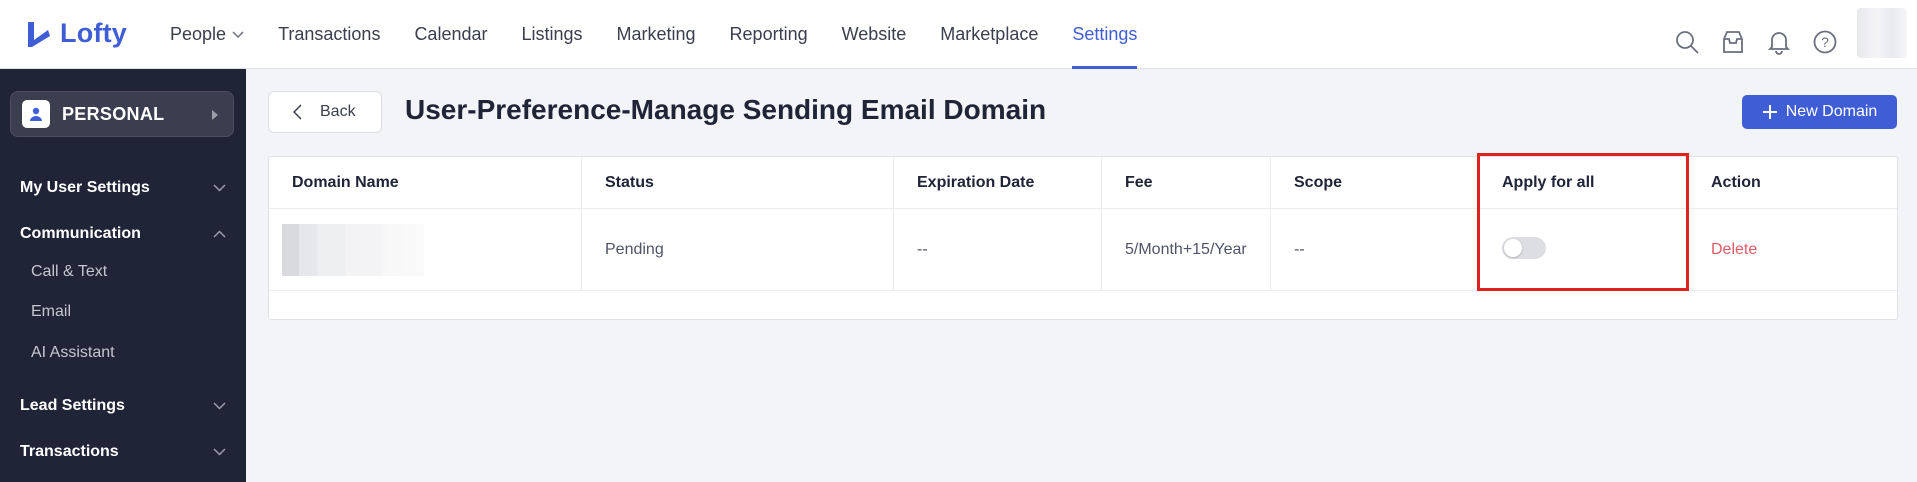 The height and width of the screenshot is (482, 1917). I want to click on chevron-left-icon, so click(297, 112).